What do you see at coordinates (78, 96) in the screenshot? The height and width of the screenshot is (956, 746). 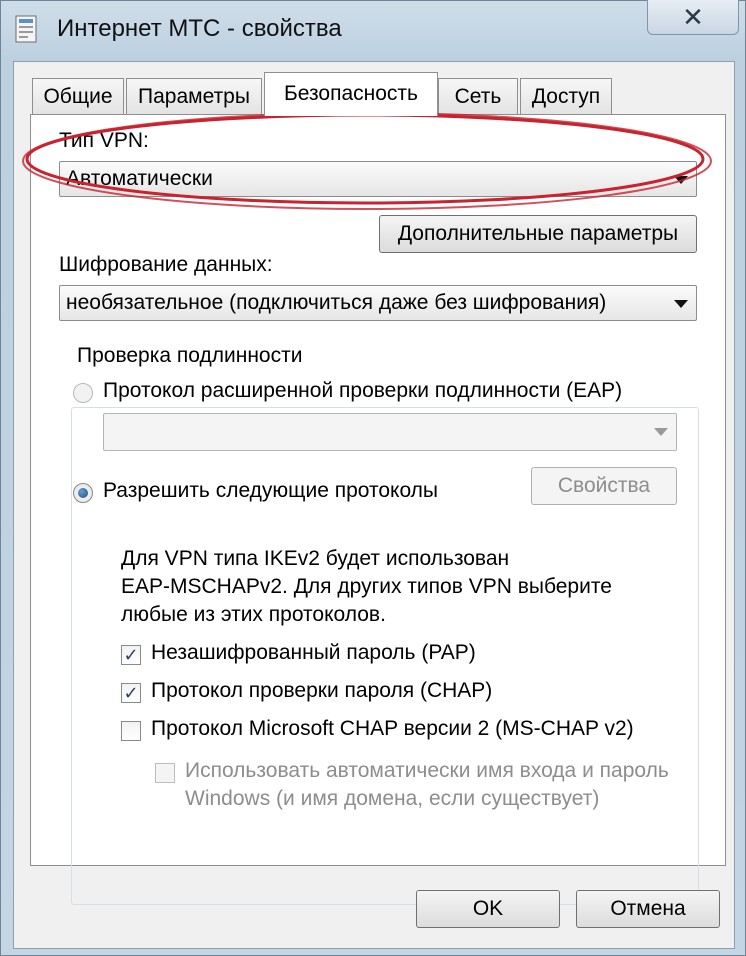 I see `tab-general: Общие` at bounding box center [78, 96].